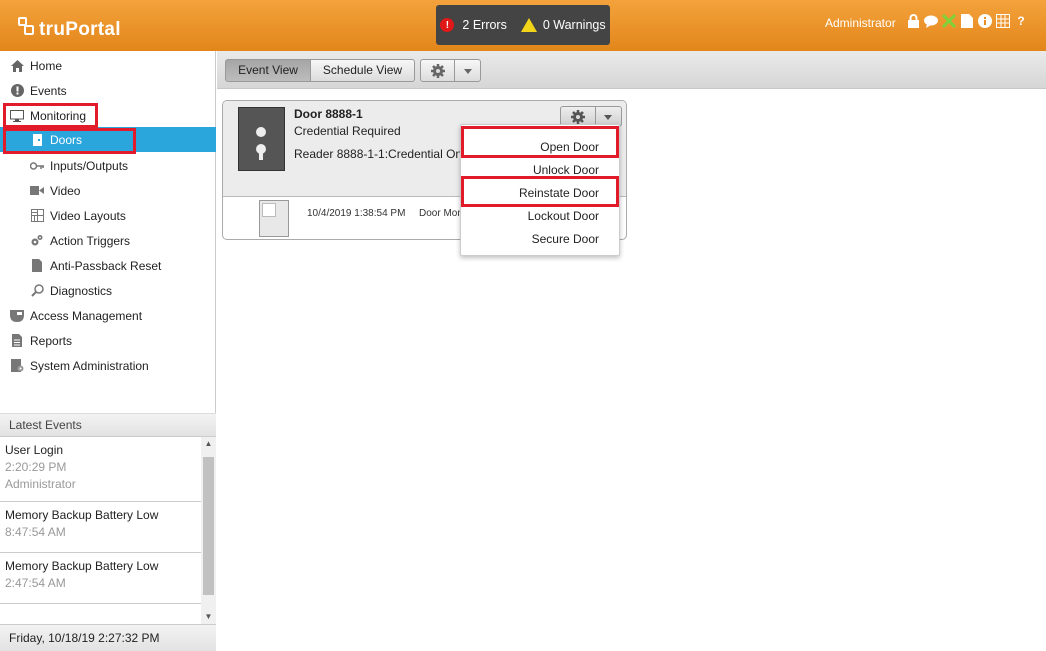 The width and height of the screenshot is (1046, 651). I want to click on warning-icon, so click(528, 25).